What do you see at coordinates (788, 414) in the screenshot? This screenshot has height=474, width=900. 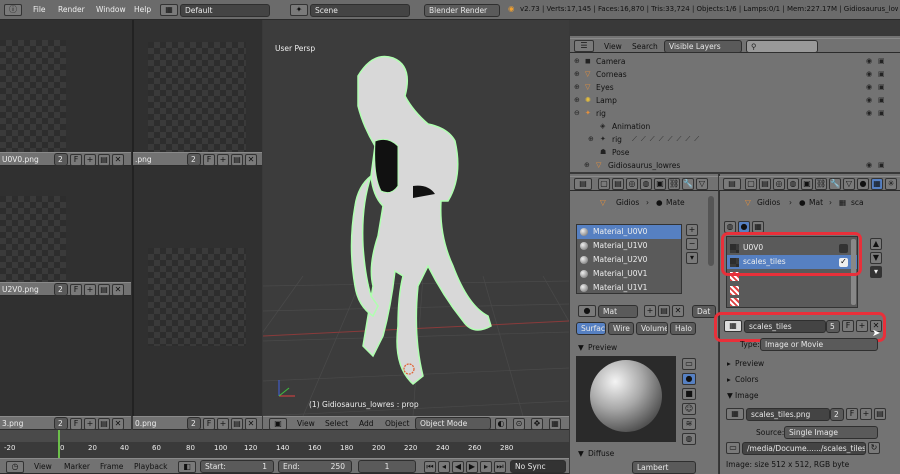 I see `image-name-field: scales_tiles.png` at bounding box center [788, 414].